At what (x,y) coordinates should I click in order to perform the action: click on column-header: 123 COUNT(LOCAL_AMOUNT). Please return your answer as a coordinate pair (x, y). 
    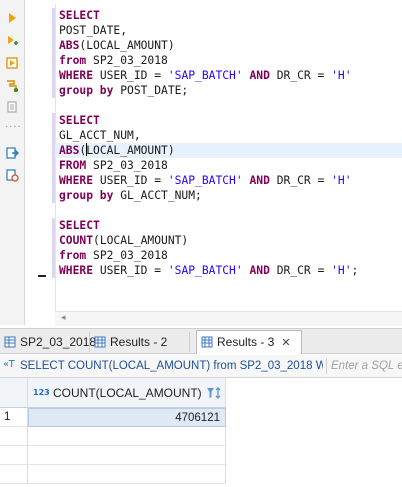
    Looking at the image, I should click on (127, 393).